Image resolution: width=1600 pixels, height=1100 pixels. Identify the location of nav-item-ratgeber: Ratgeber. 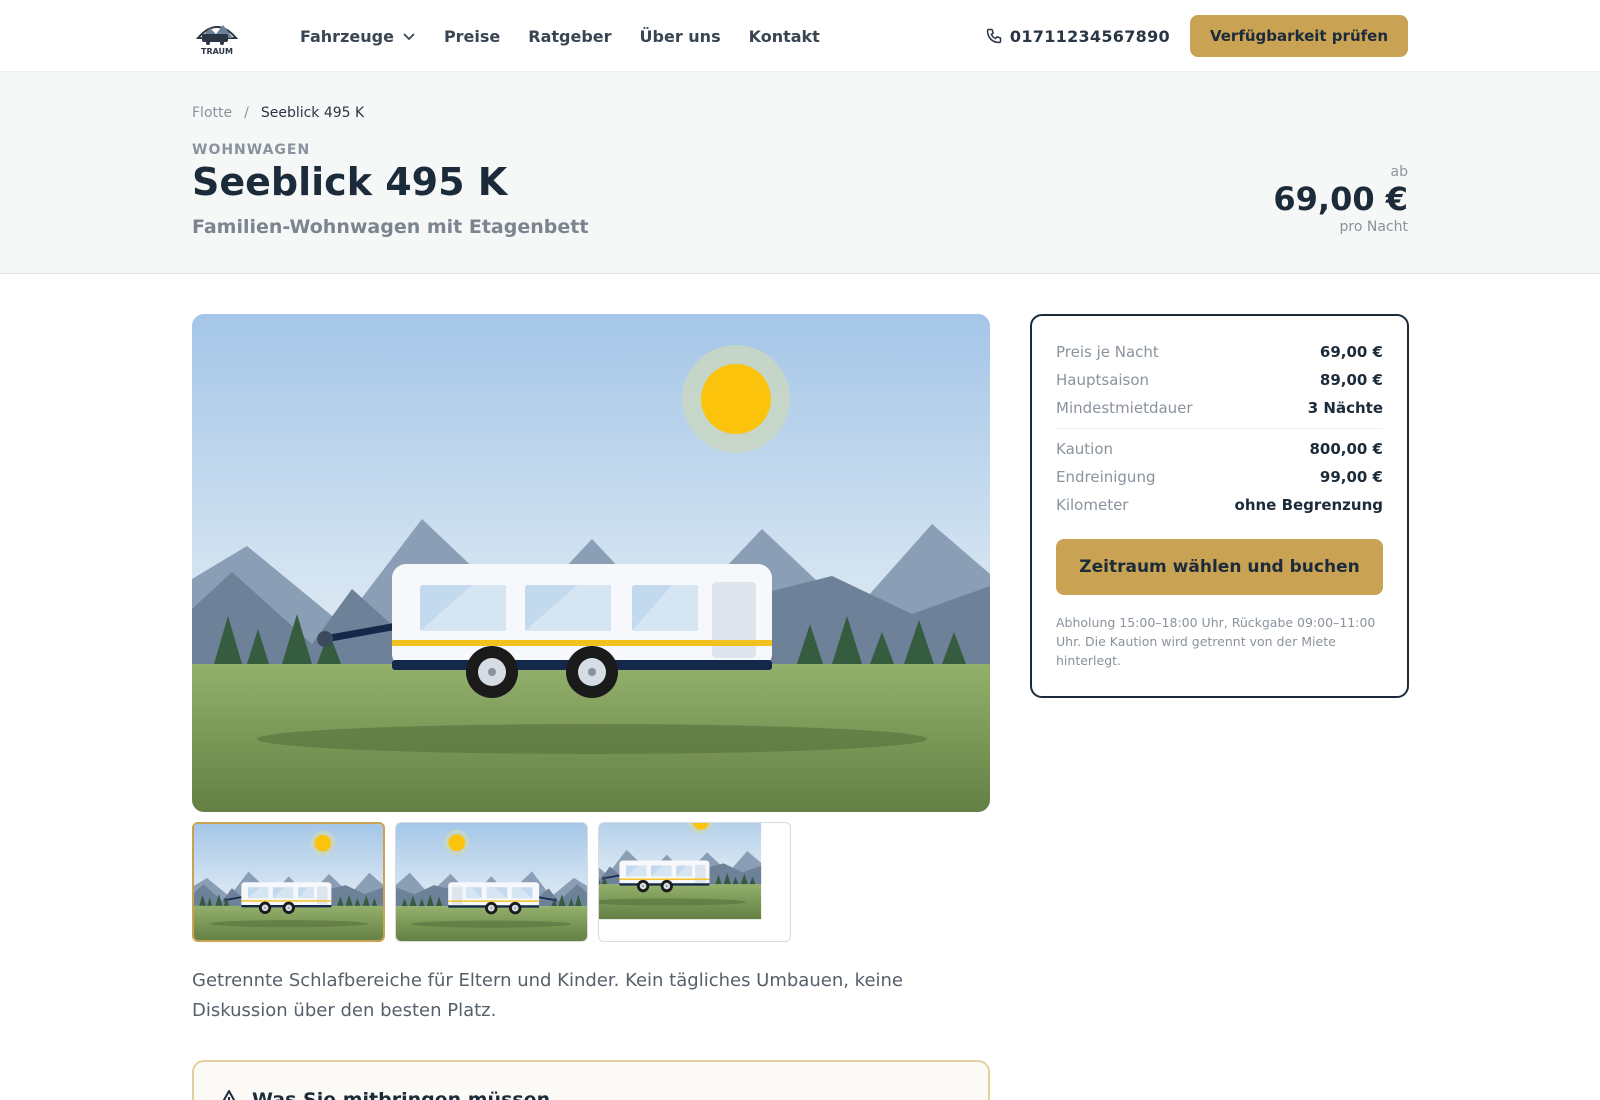
(569, 36).